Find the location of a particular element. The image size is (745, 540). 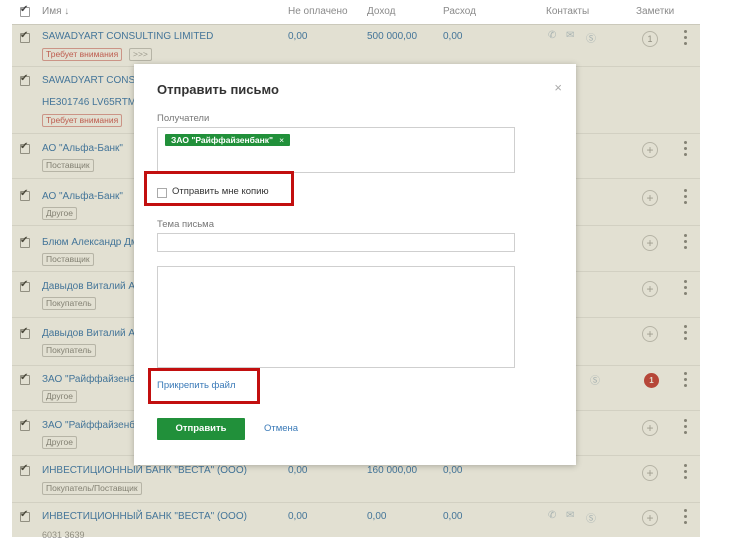

recipient-chip-label: ЗАО "Райффайзенбанк" is located at coordinates (222, 140).